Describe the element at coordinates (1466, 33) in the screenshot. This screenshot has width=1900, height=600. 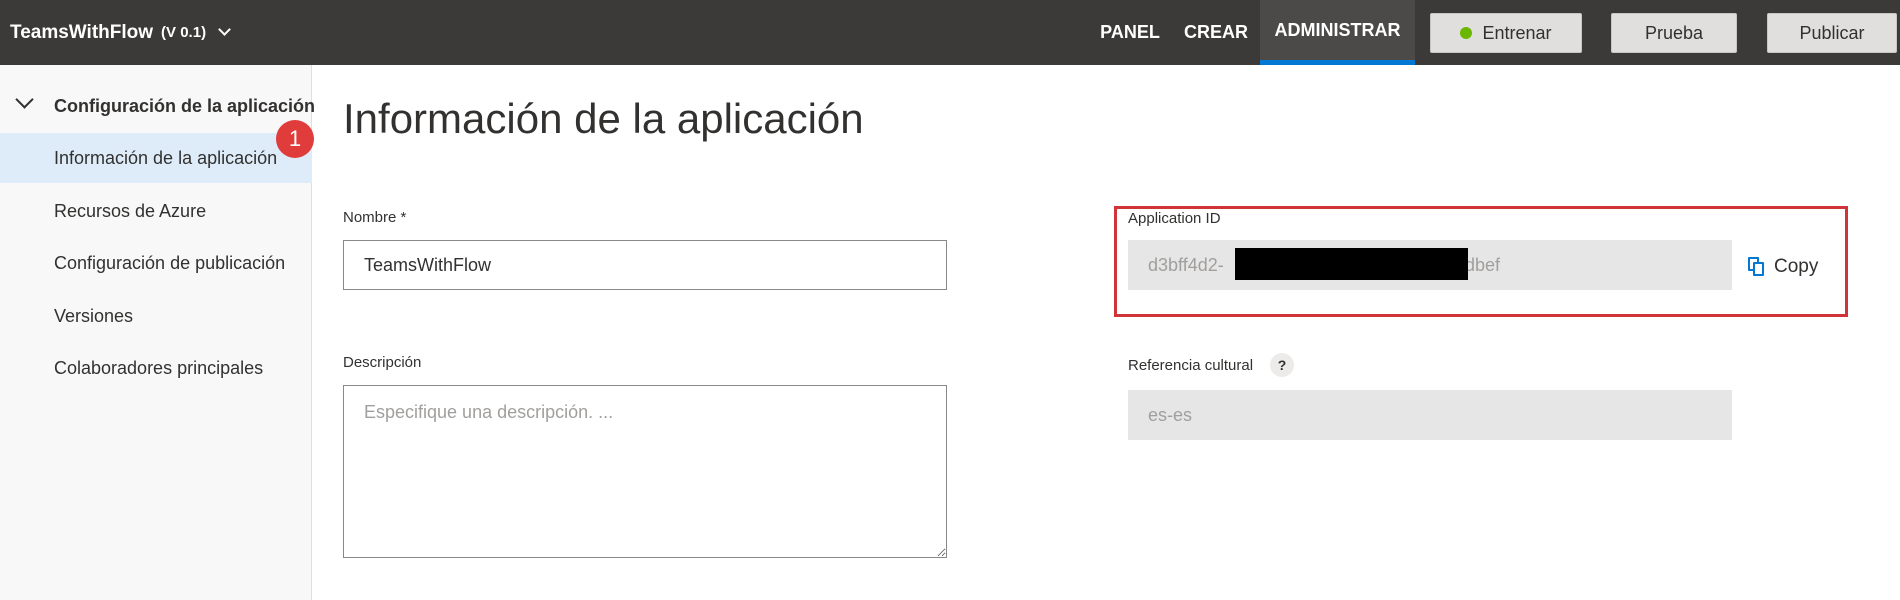
I see `train-status-icon` at that location.